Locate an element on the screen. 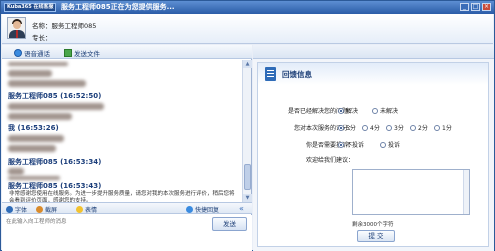  font-button: 字体 is located at coordinates (16, 209).